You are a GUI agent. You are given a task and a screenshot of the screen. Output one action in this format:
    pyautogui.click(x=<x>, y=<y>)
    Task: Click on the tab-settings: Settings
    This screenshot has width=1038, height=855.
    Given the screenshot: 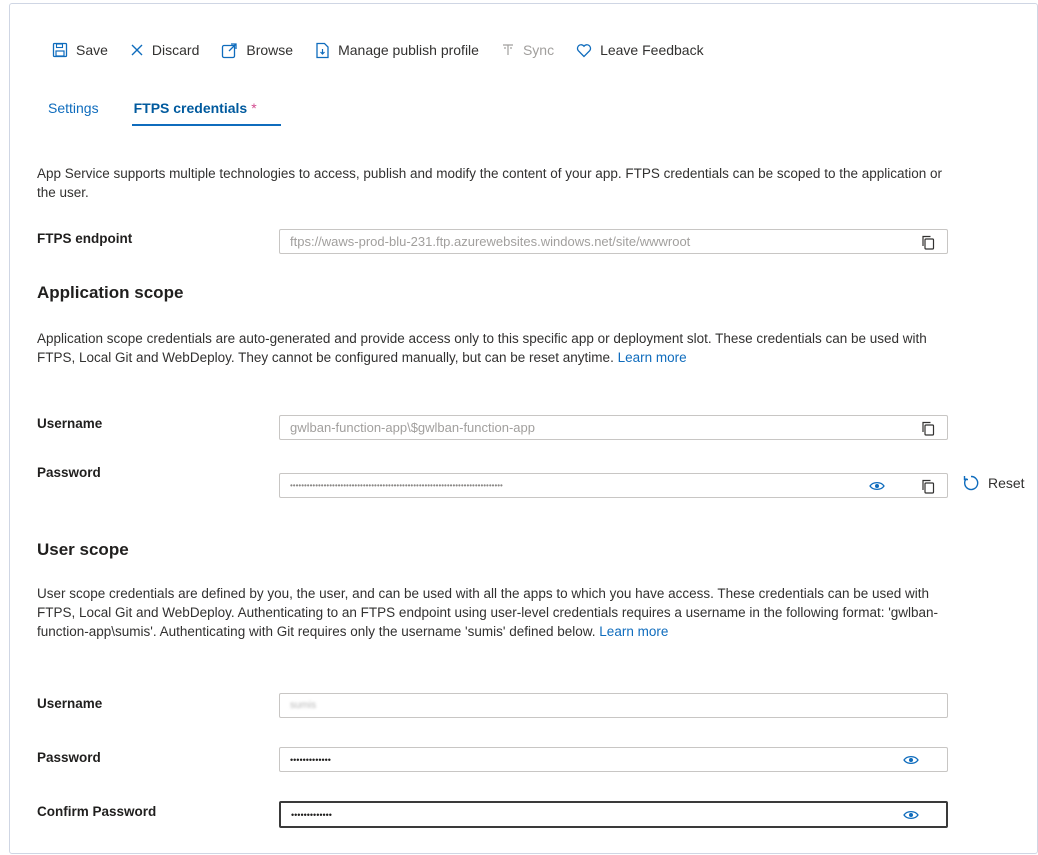 What is the action you would take?
    pyautogui.click(x=73, y=108)
    